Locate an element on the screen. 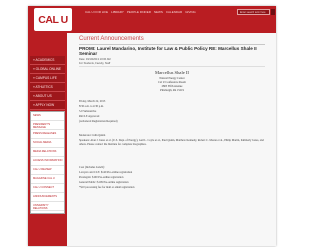  submenu-item-presidents-message: PRESIDENT'S MESSAGE is located at coordinates (47, 125).